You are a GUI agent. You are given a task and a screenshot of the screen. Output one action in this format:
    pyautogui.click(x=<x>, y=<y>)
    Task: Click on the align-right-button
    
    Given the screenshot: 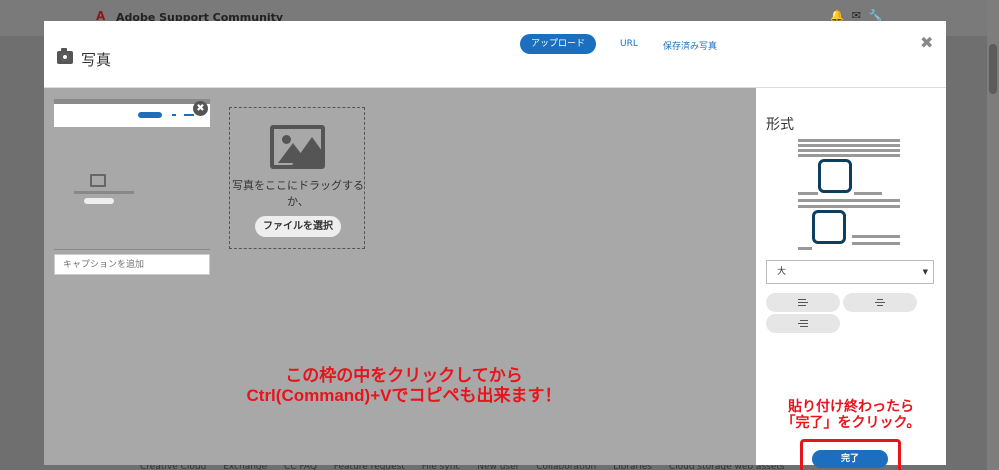 What is the action you would take?
    pyautogui.click(x=803, y=323)
    